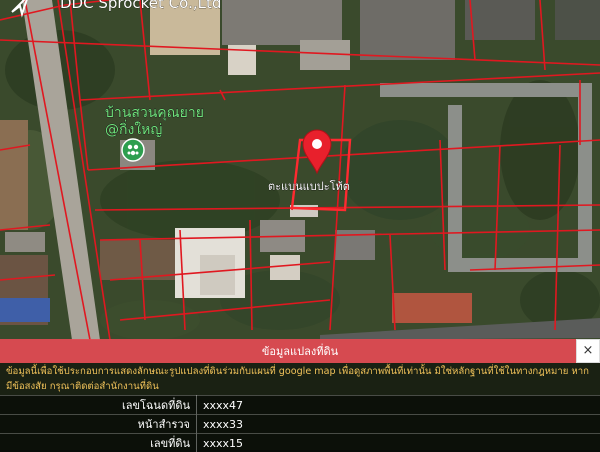  I want to click on row-label: เลขโฉนดที่ดิน, so click(98, 405).